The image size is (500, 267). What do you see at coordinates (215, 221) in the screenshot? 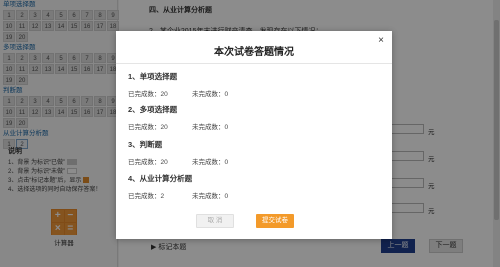
I see `cancel-button: 取 消` at bounding box center [215, 221].